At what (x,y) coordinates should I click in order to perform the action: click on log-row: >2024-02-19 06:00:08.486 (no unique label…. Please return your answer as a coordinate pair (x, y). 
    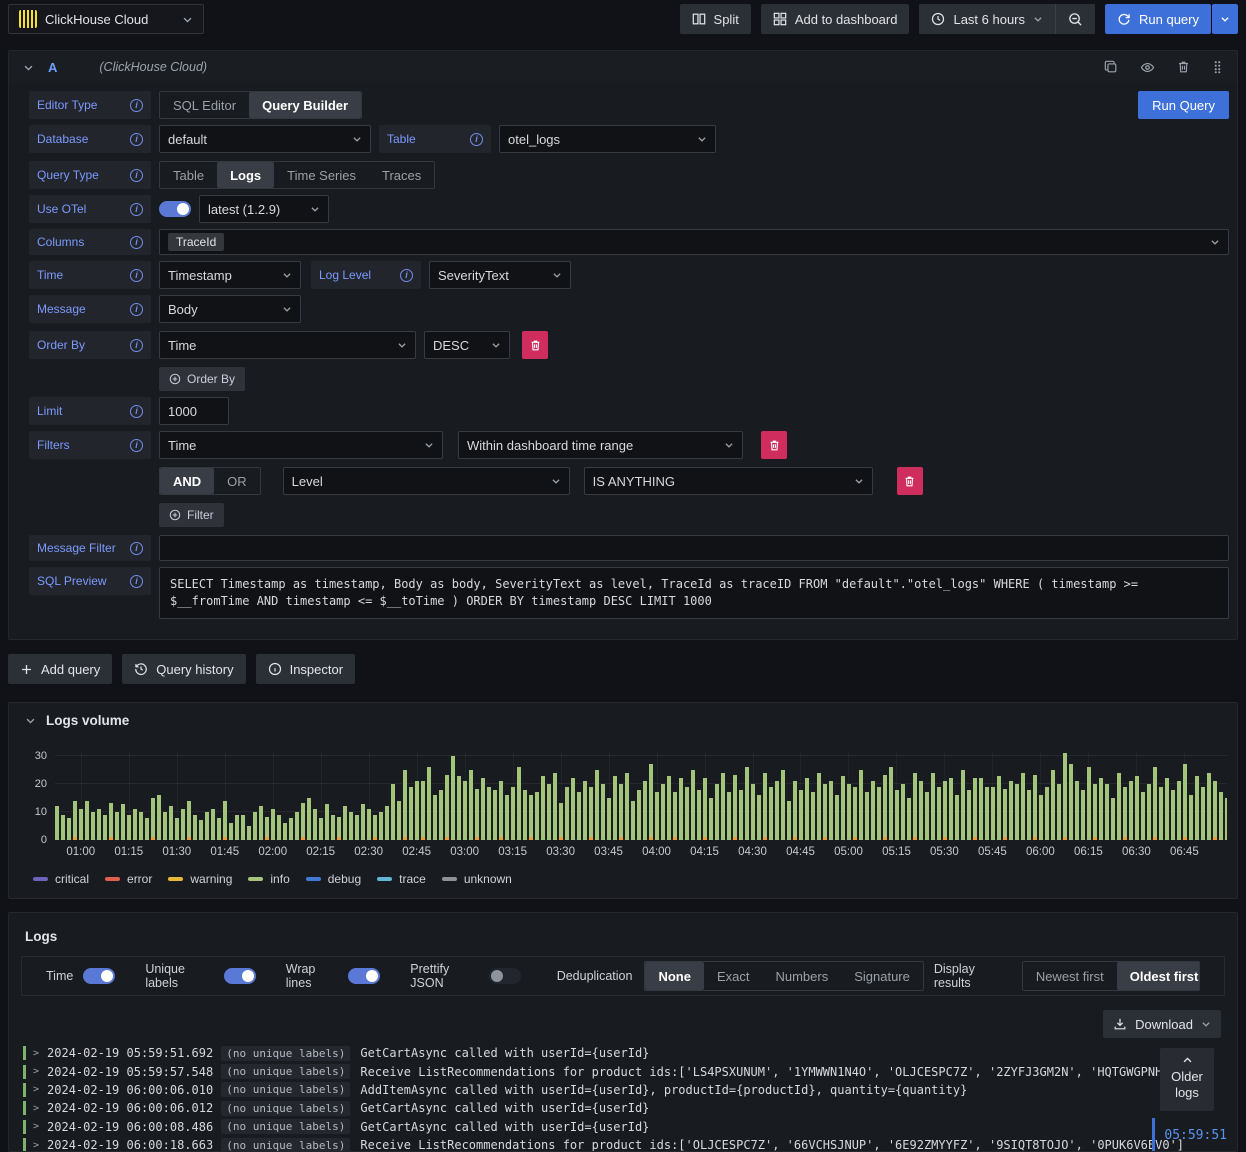
    Looking at the image, I should click on (630, 1127).